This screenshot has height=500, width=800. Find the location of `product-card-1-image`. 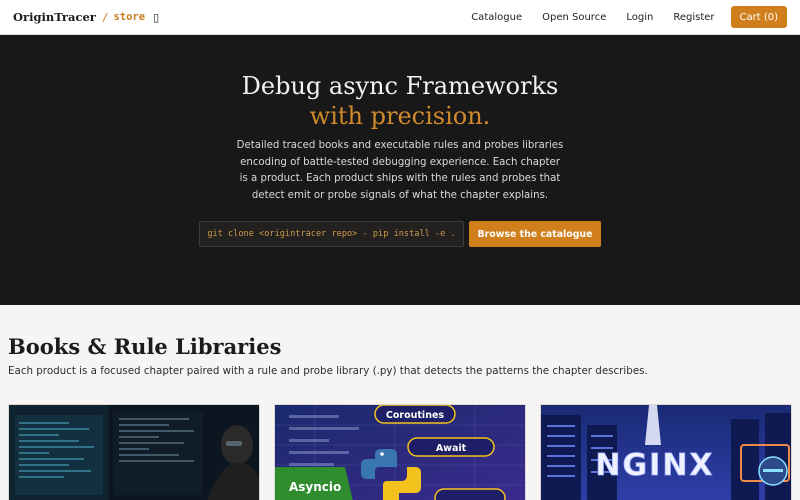

product-card-1-image is located at coordinates (134, 452).